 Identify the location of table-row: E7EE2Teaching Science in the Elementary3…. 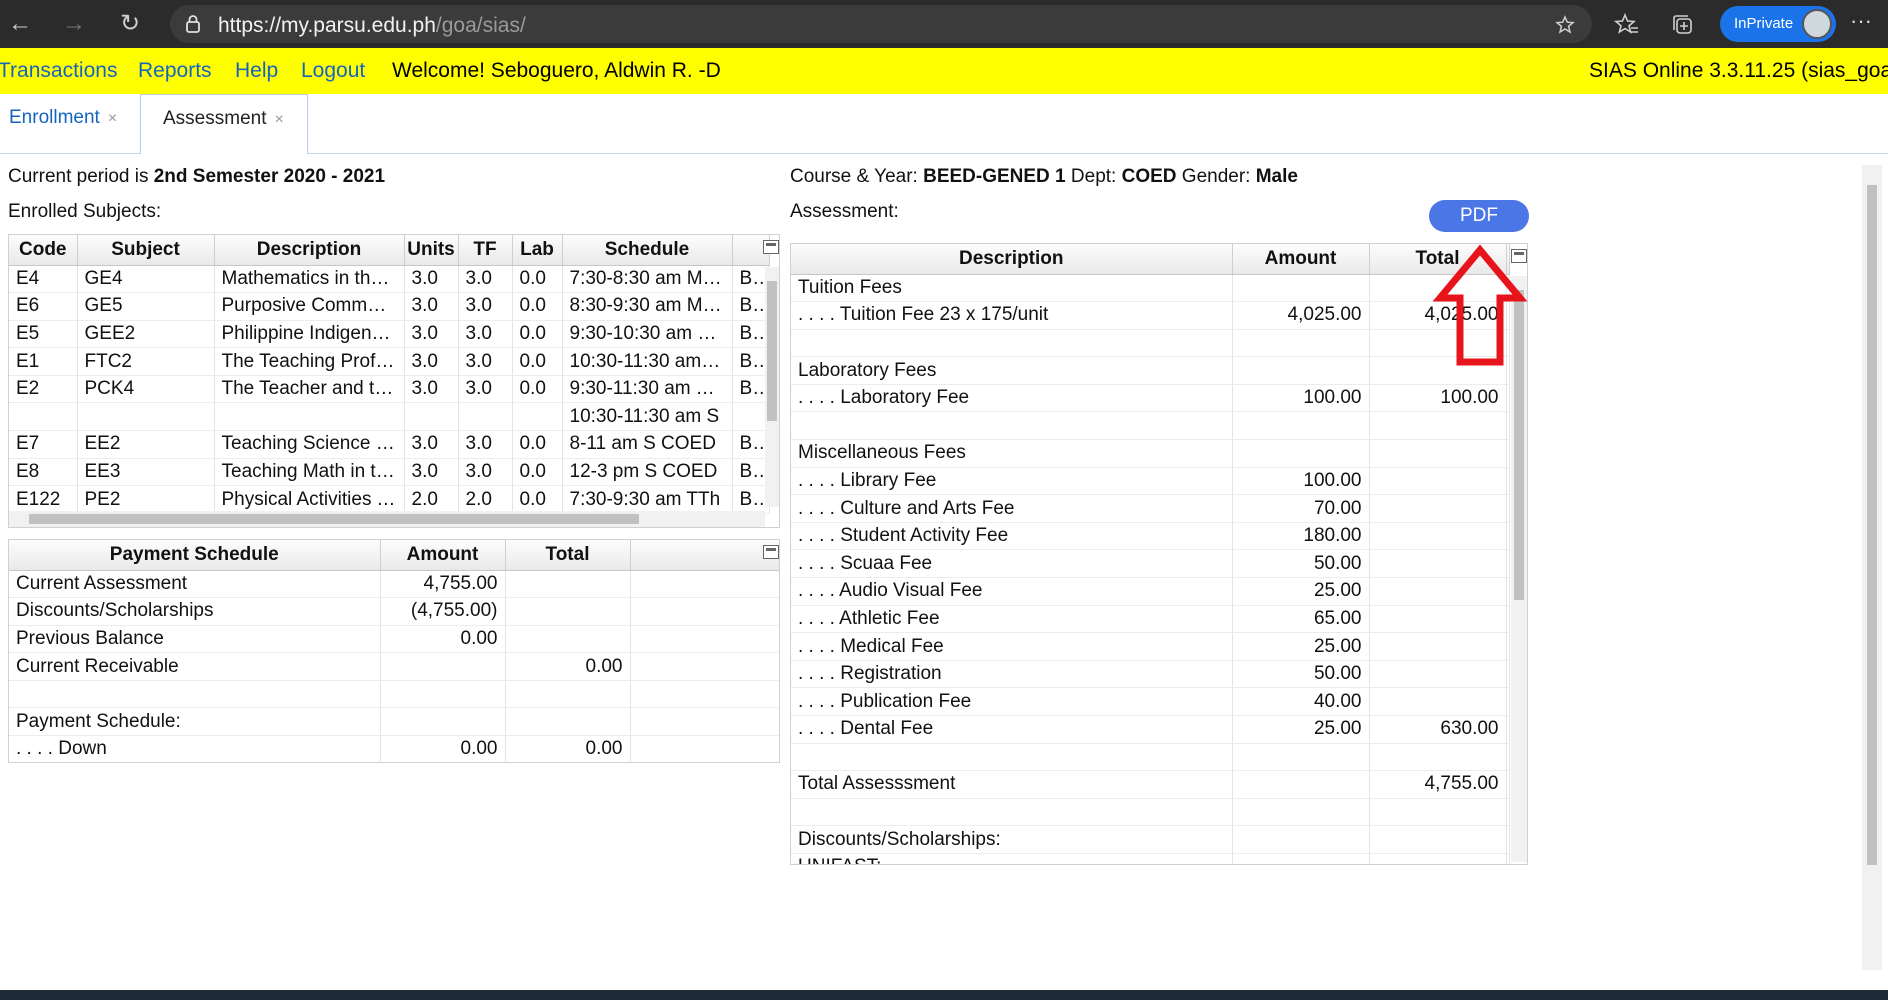
(389, 444).